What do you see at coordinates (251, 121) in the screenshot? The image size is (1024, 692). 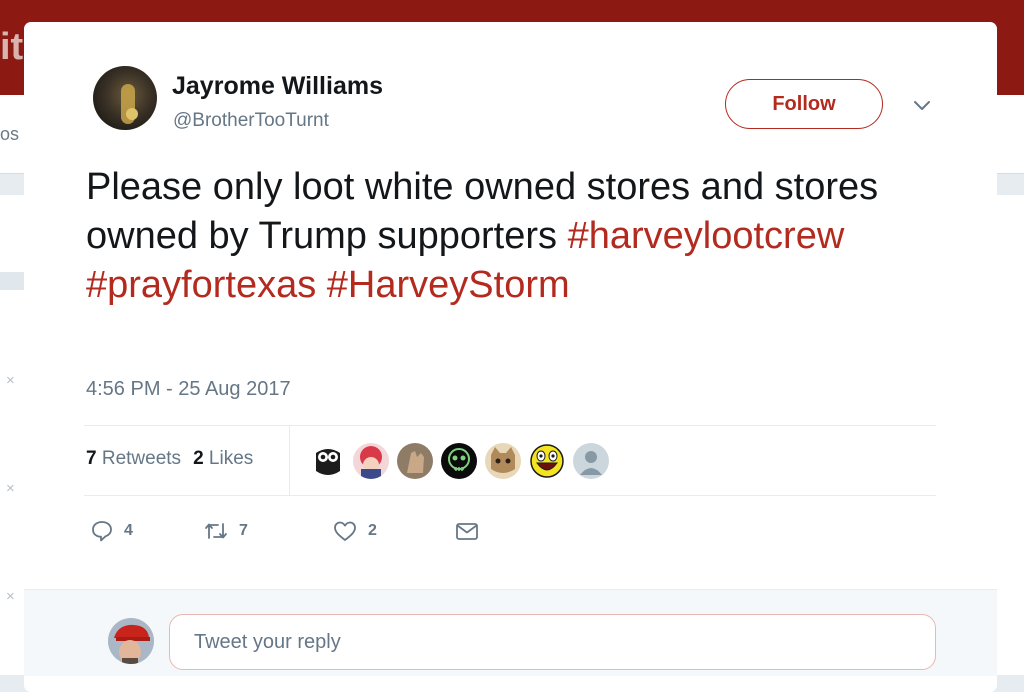 I see `author-handle: @BrotherTooTurnt` at bounding box center [251, 121].